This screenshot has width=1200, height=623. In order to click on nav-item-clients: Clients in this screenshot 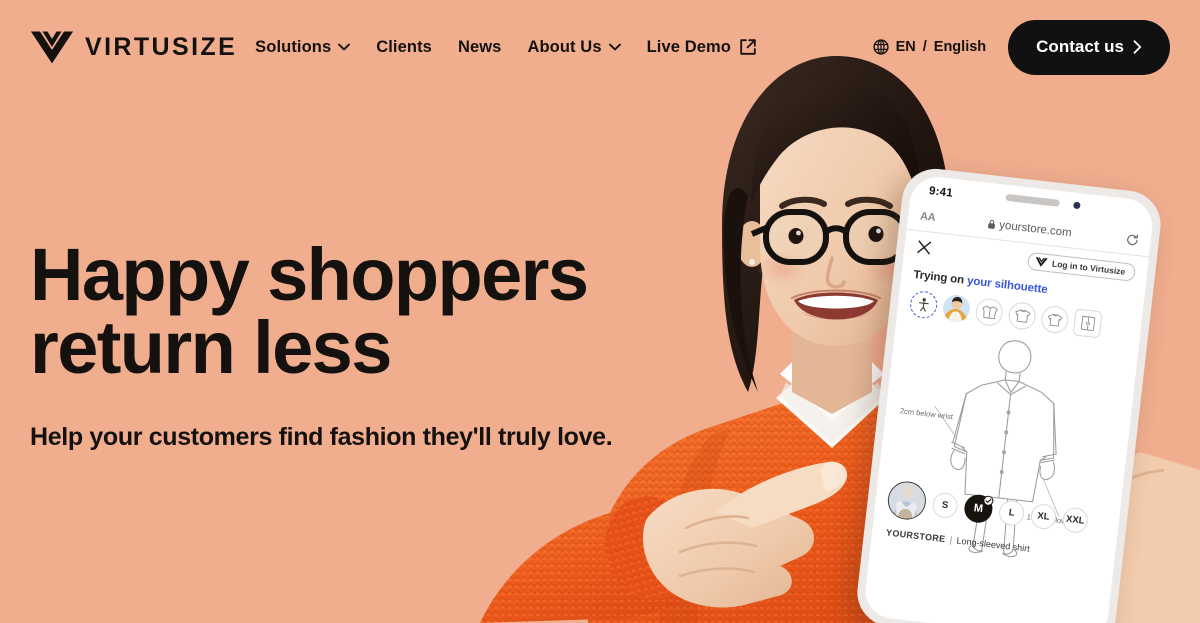, I will do `click(404, 47)`.